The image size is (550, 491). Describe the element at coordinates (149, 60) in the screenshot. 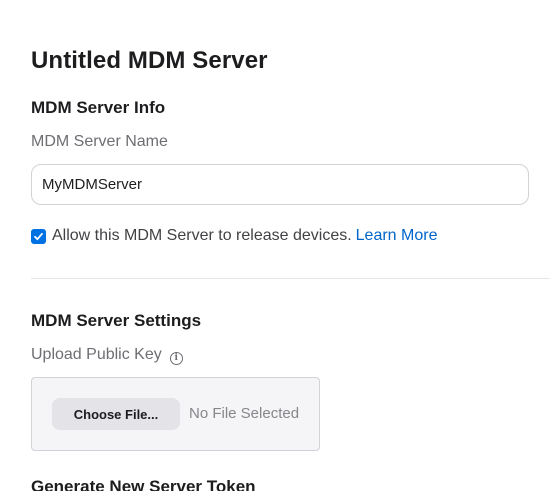

I see `page-title: Untitled MDM Server` at that location.